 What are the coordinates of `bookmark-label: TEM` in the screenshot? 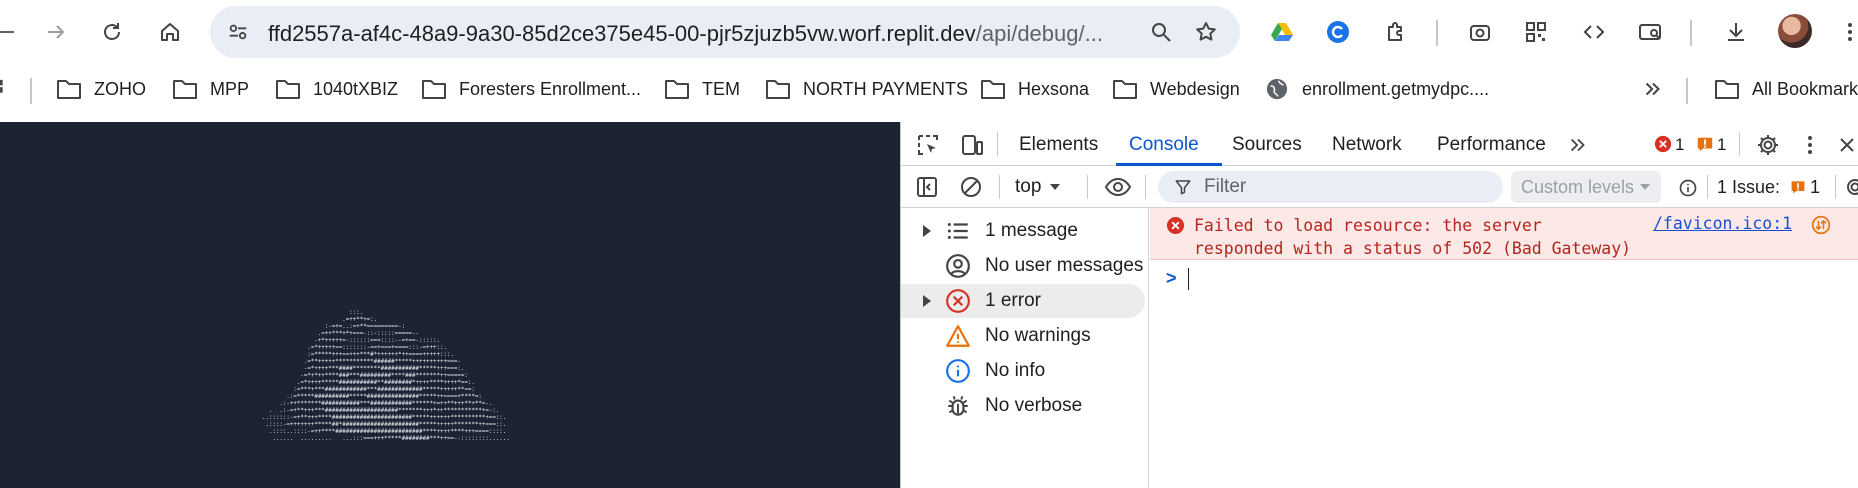 It's located at (721, 88).